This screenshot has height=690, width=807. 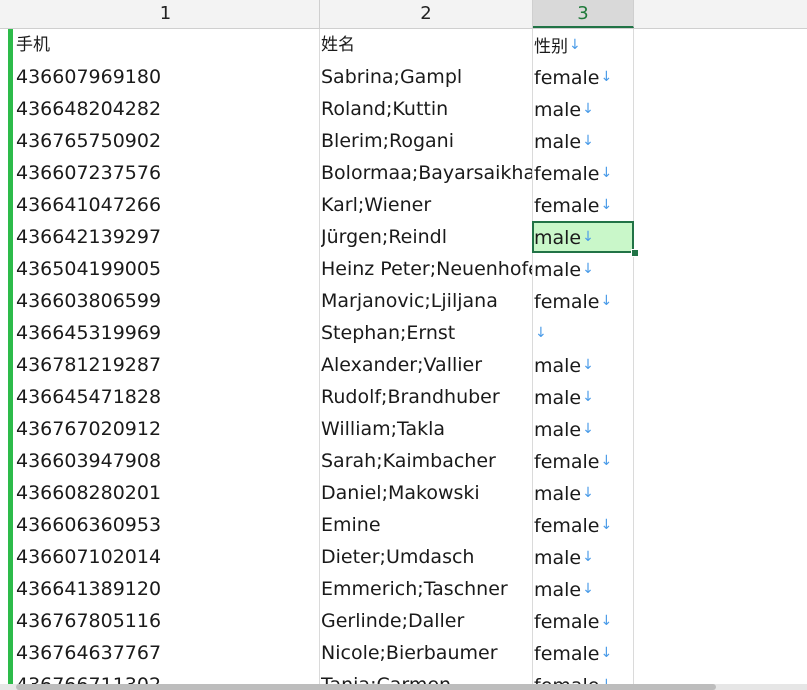 What do you see at coordinates (167, 269) in the screenshot?
I see `cell-phone: 436504199005` at bounding box center [167, 269].